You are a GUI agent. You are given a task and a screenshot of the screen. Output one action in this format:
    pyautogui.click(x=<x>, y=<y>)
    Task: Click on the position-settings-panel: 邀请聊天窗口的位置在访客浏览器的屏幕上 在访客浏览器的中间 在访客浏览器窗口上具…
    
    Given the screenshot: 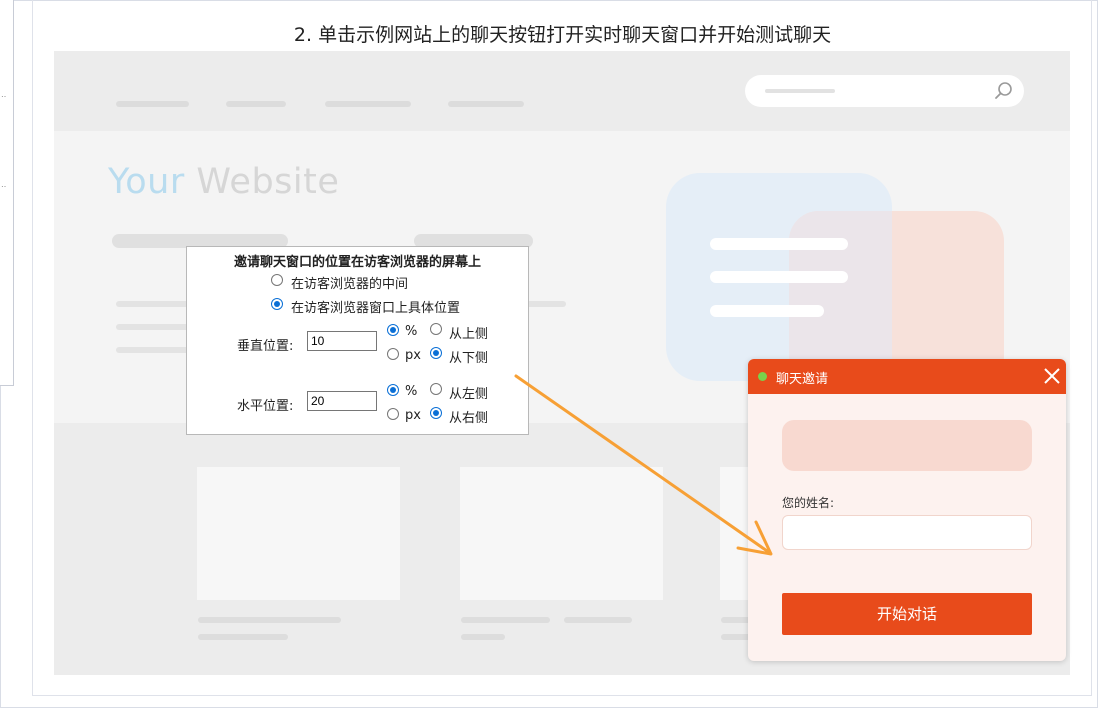 What is the action you would take?
    pyautogui.click(x=357, y=340)
    